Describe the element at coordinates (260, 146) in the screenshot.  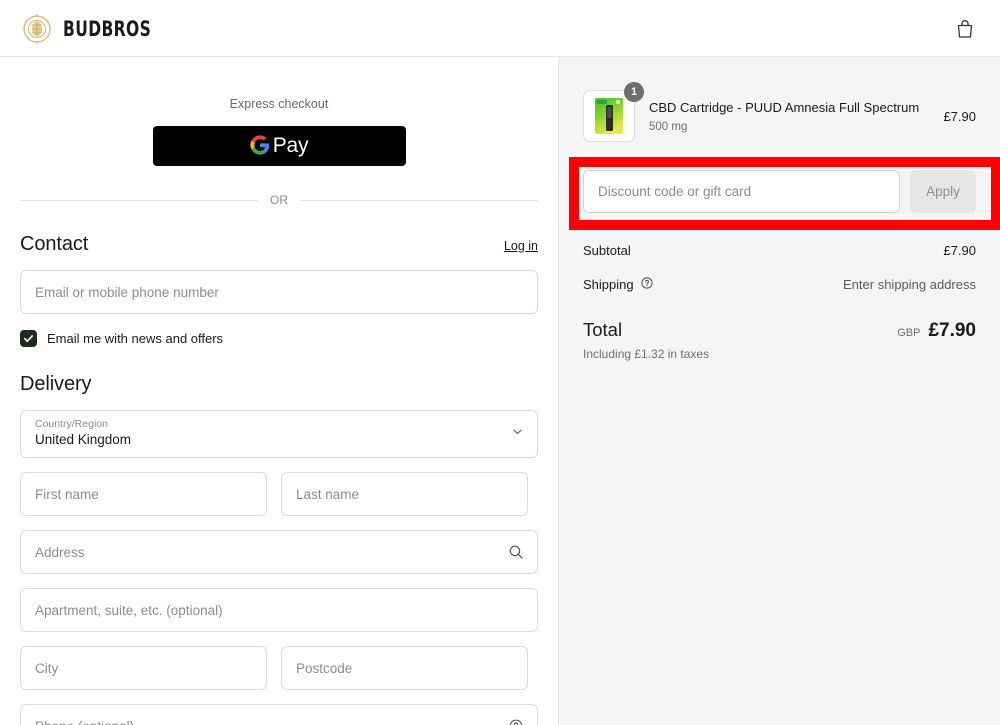
I see `google-g-icon` at that location.